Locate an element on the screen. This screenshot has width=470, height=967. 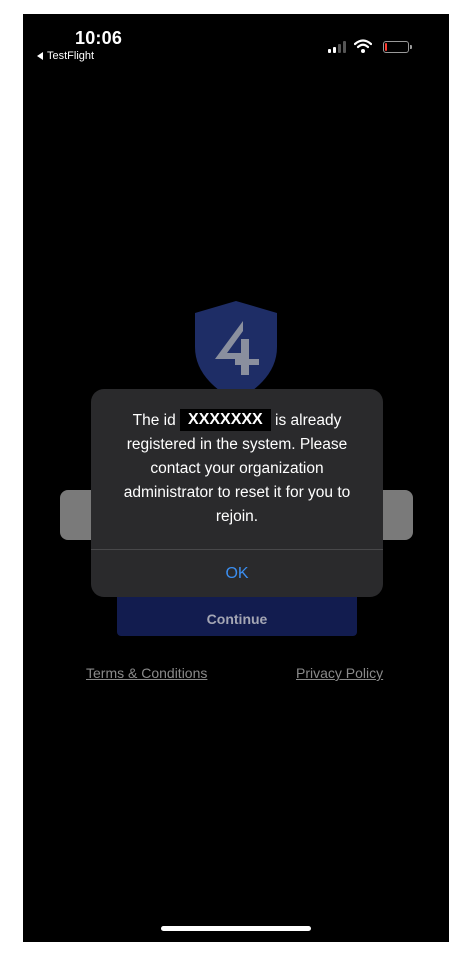
redacted-id: XXXXXXX is located at coordinates (225, 420).